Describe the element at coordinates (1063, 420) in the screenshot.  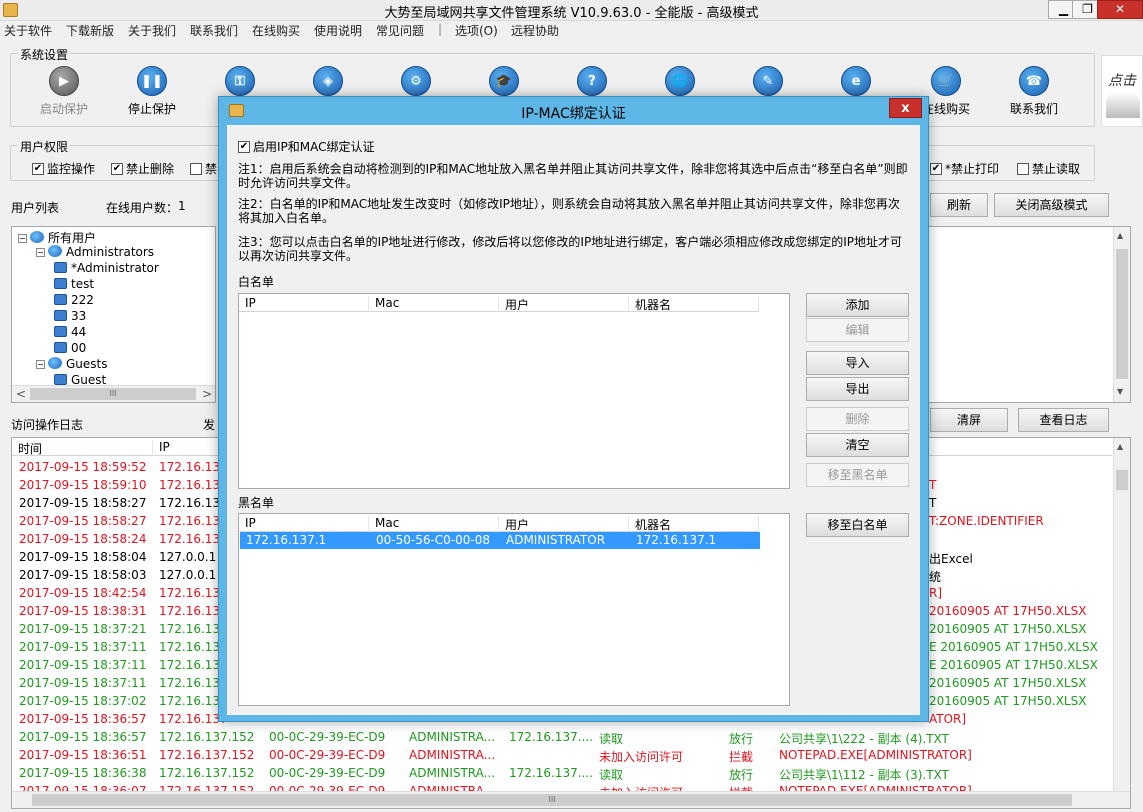
I see `view-log-button: 查看日志` at that location.